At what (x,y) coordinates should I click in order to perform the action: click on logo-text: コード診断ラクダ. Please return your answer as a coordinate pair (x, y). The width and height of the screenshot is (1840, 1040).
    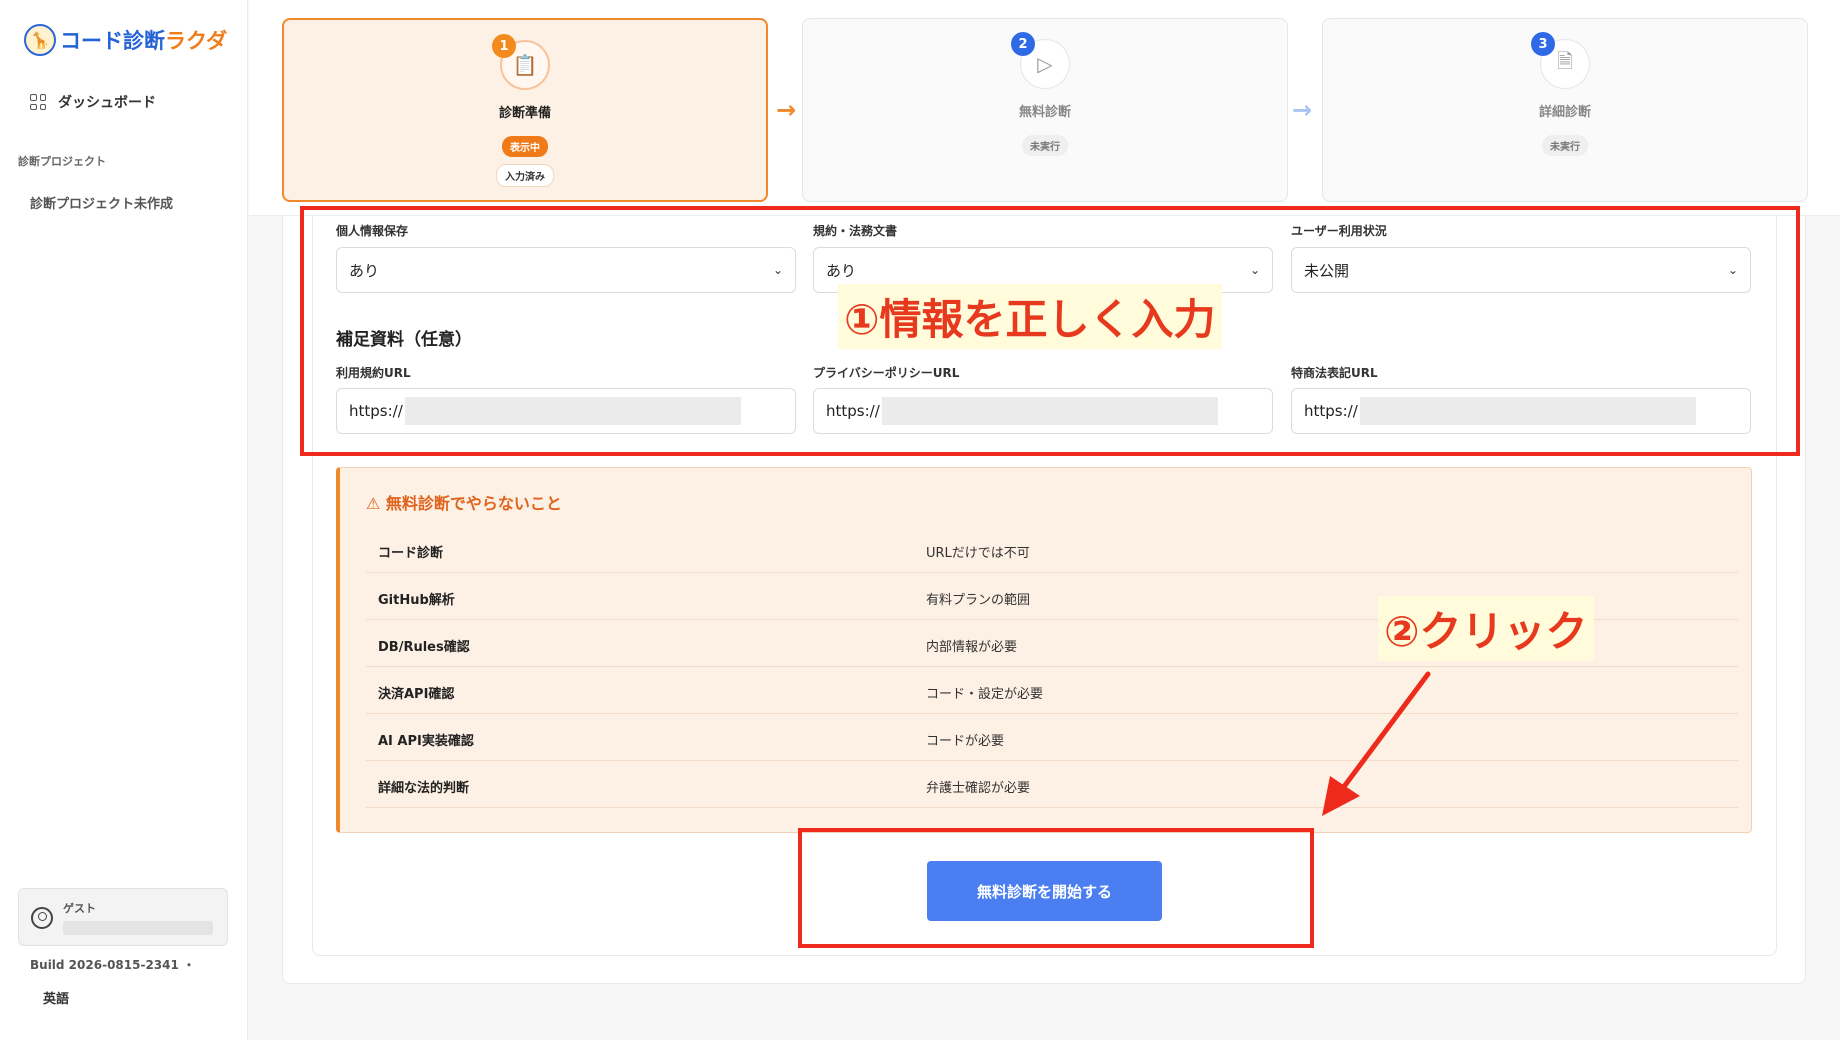
    Looking at the image, I should click on (143, 40).